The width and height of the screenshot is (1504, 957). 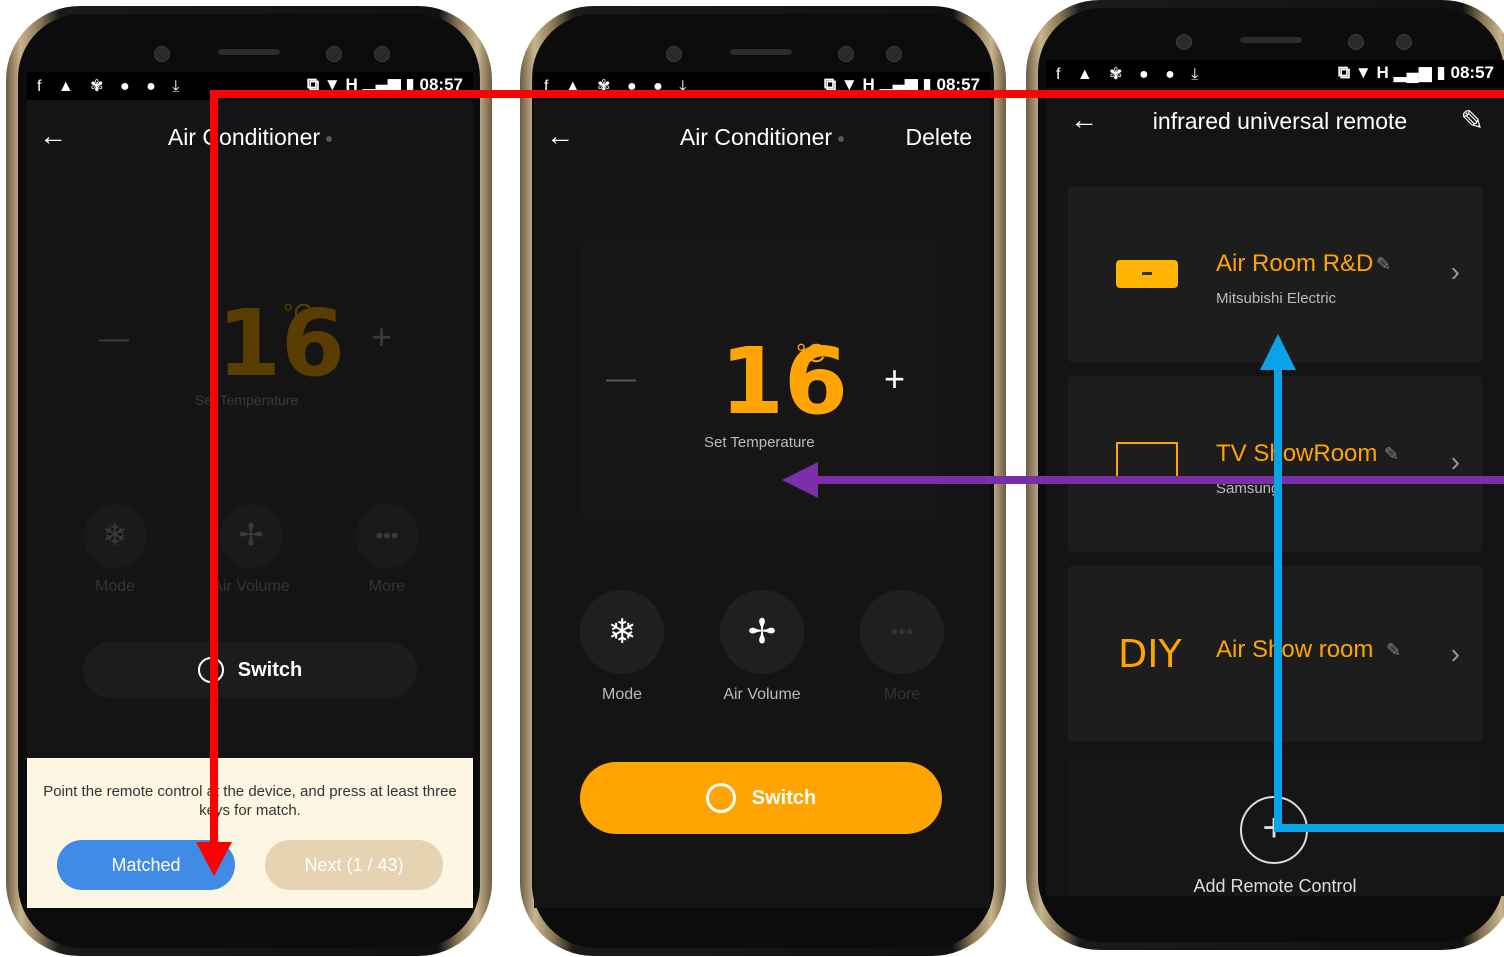 I want to click on device-brand: Samsung, so click(x=1248, y=488).